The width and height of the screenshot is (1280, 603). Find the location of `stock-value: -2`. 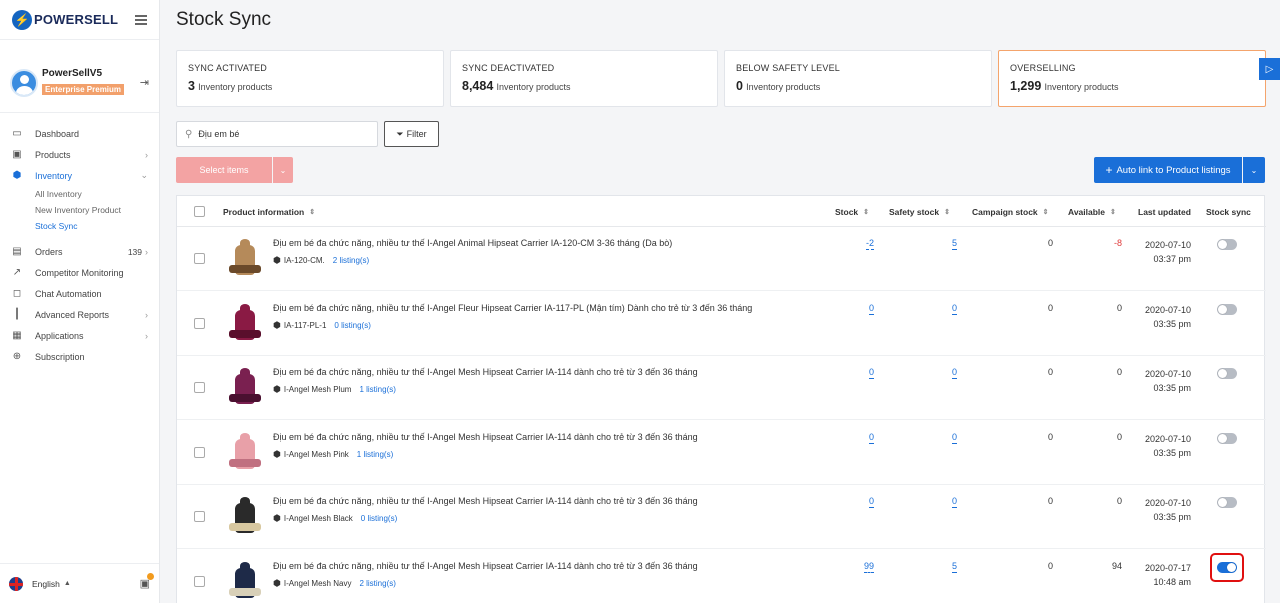

stock-value: -2 is located at coordinates (869, 244).